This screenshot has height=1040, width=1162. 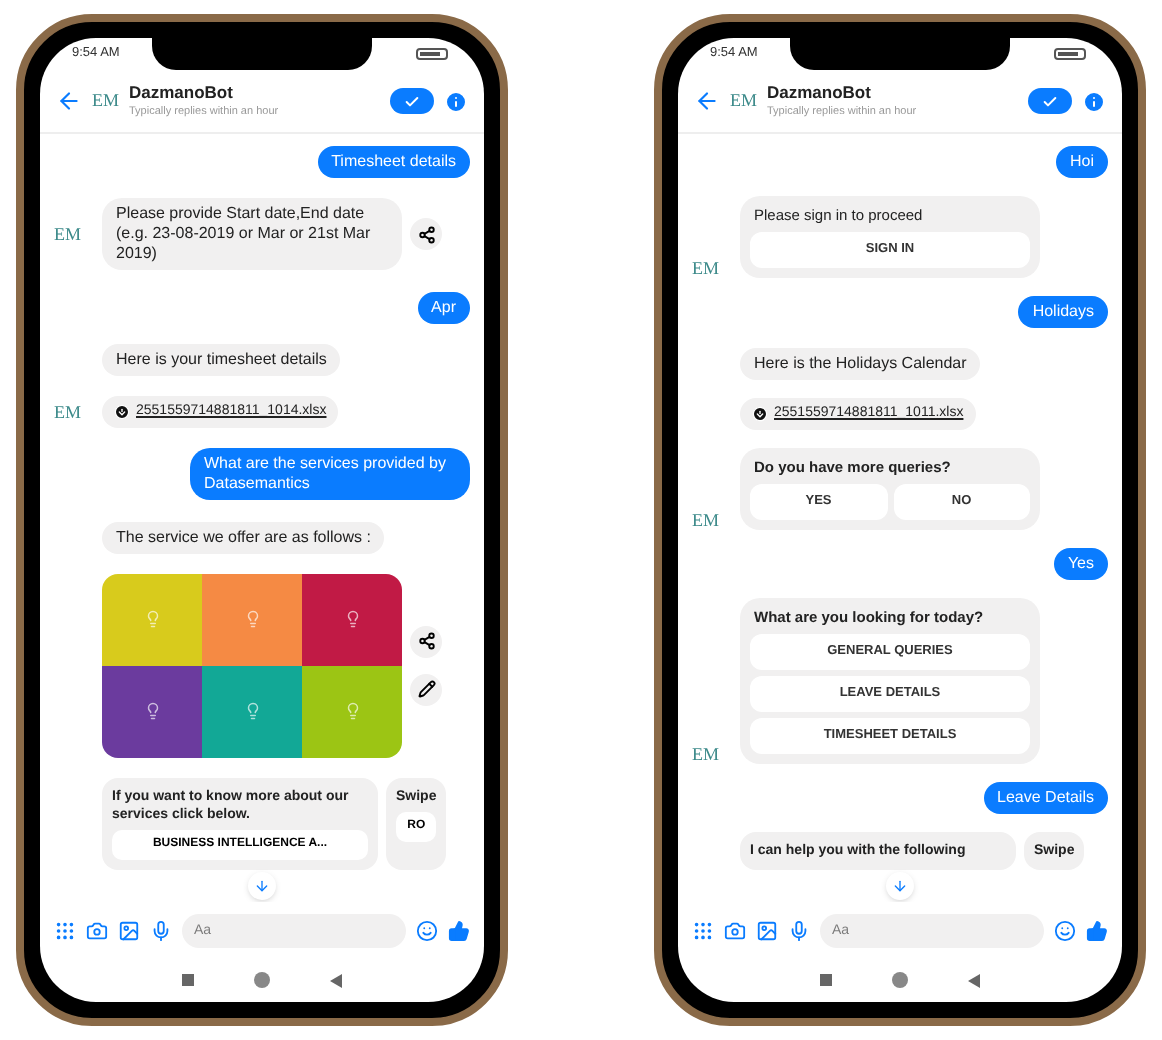 I want to click on user-message: Timesheet details, so click(x=393, y=162).